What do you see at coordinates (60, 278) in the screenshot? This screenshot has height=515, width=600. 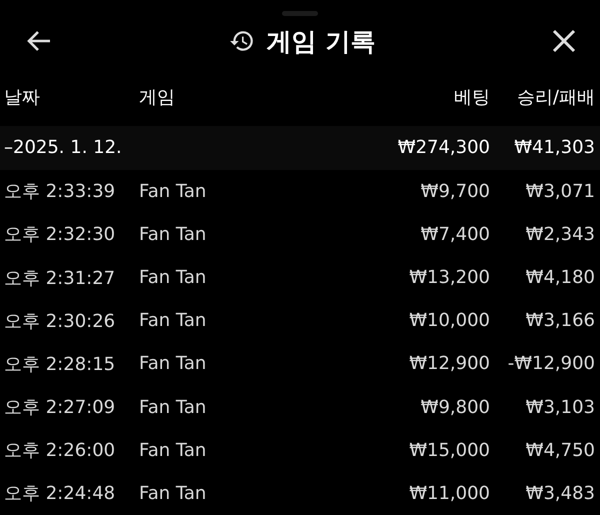 I see `time-cell-text: 오후 2:31:27` at bounding box center [60, 278].